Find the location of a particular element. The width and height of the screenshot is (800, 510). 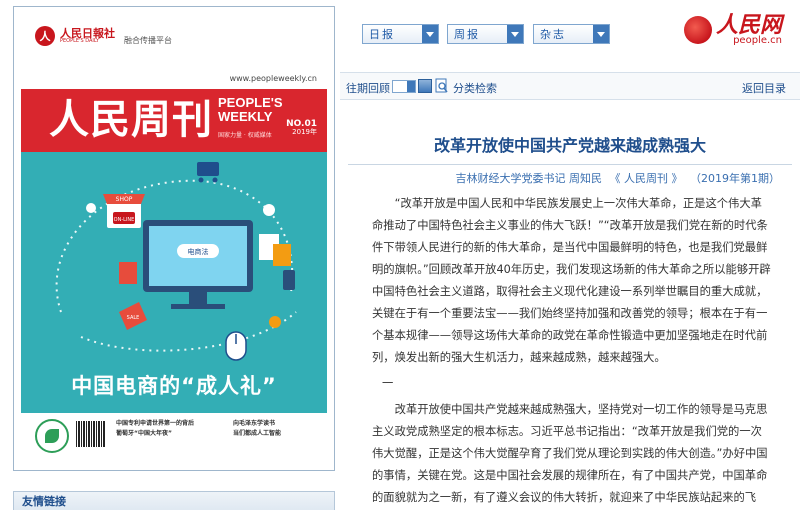

article-issue: （2019年第1期） is located at coordinates (735, 178).